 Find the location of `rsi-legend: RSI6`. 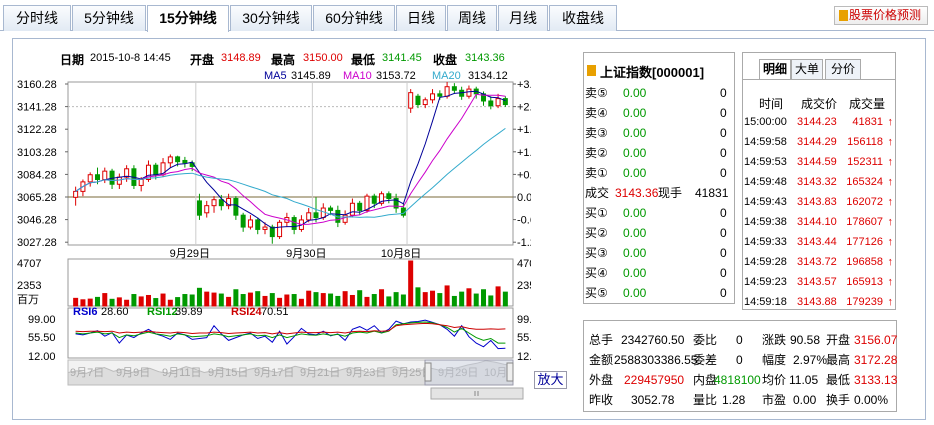

rsi-legend: RSI6 is located at coordinates (85, 312).